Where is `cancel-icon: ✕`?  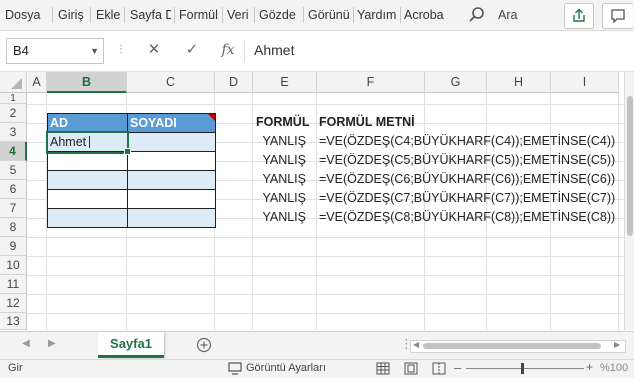 cancel-icon: ✕ is located at coordinates (154, 50).